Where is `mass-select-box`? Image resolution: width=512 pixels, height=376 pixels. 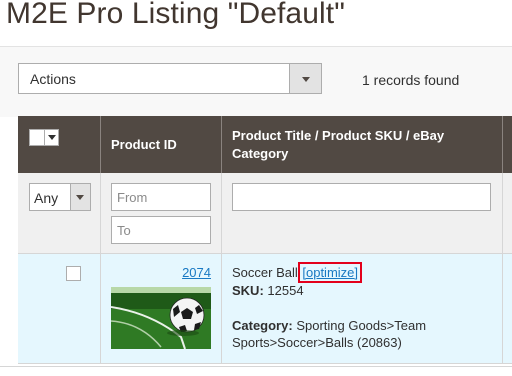
mass-select-box is located at coordinates (37, 137).